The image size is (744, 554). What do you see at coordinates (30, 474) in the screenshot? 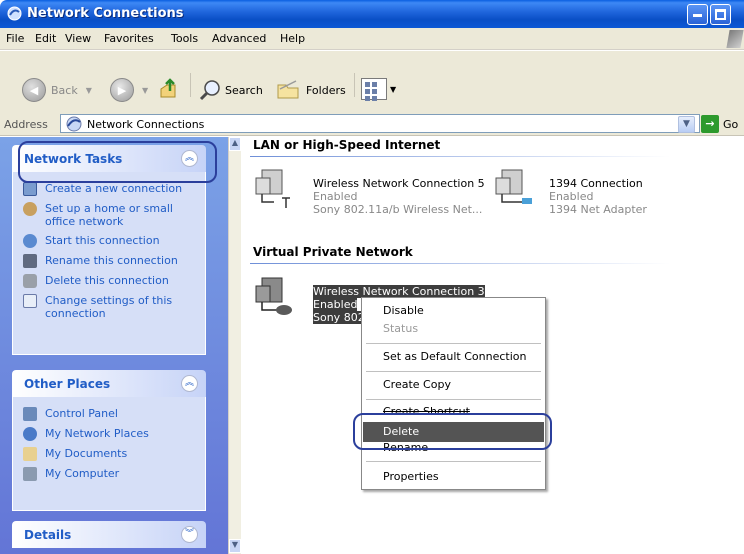
I see `computer-icon` at bounding box center [30, 474].